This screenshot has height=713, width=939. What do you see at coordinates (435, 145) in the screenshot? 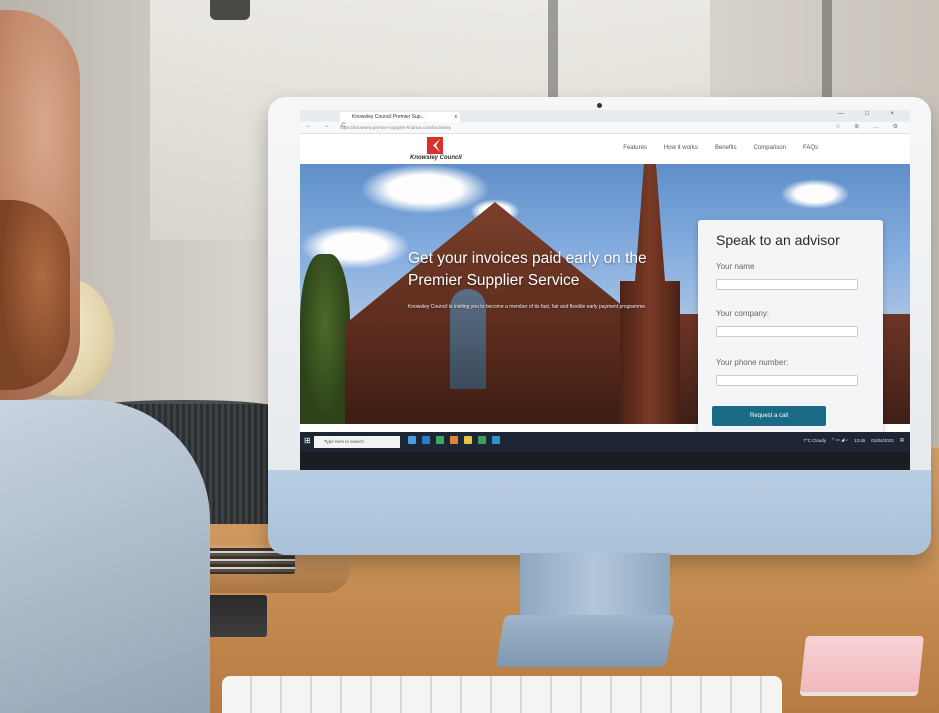
I see `council-logo-icon` at bounding box center [435, 145].